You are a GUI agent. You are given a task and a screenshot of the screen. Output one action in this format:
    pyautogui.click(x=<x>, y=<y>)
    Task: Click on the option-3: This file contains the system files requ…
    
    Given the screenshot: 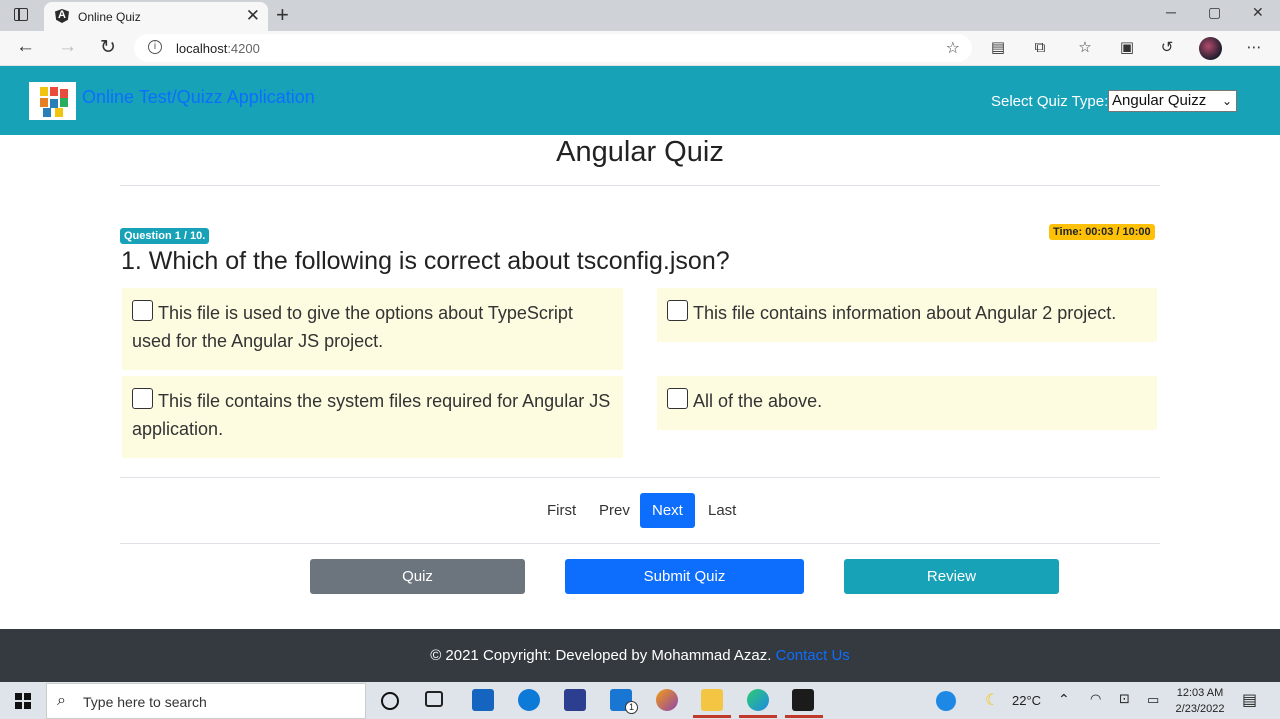 What is the action you would take?
    pyautogui.click(x=372, y=417)
    